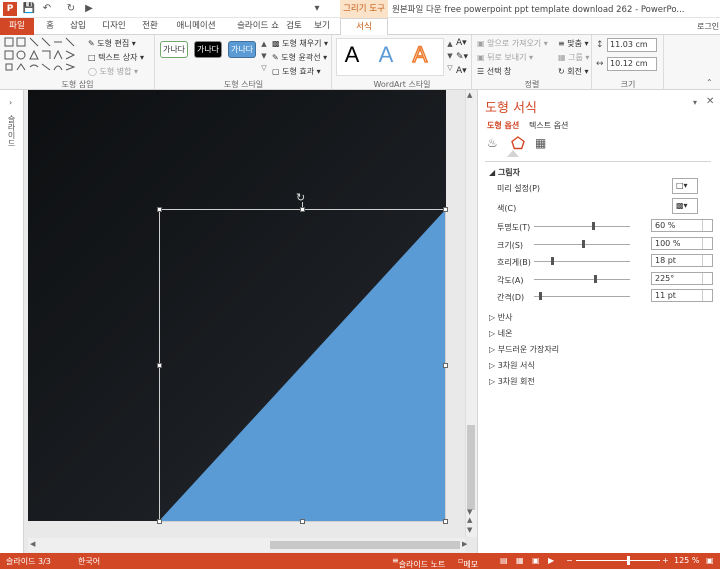  I want to click on shape-fill-button: ▩ 도형 채우기 ▾, so click(300, 43).